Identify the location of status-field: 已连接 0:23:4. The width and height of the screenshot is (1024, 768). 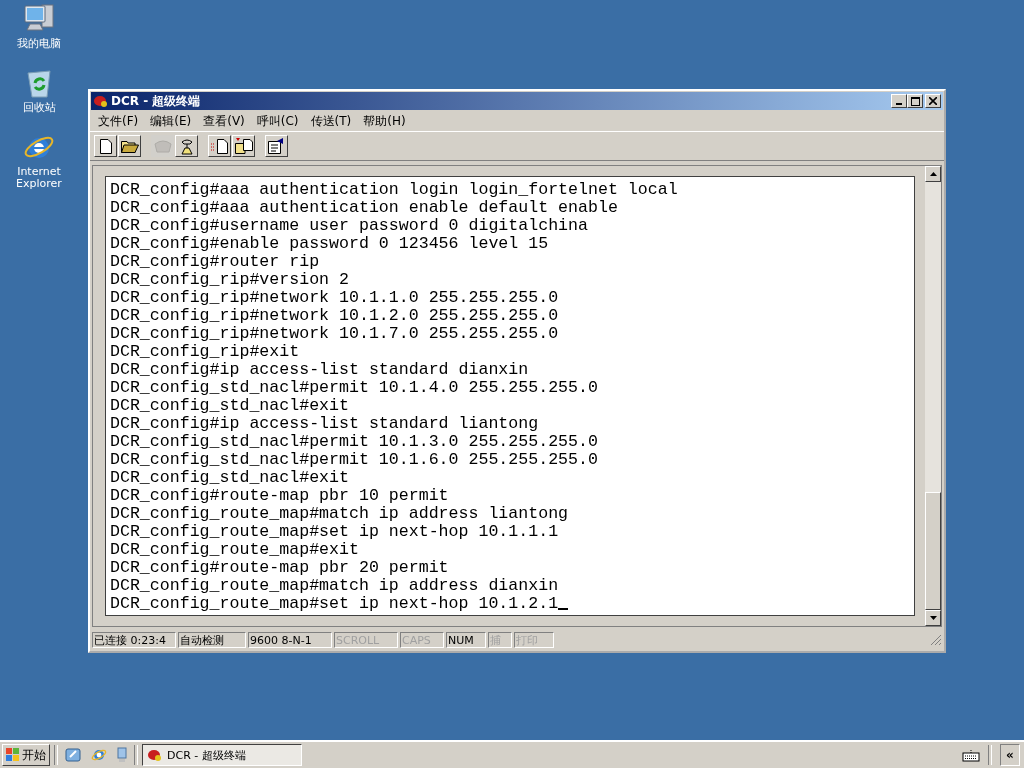
(134, 640).